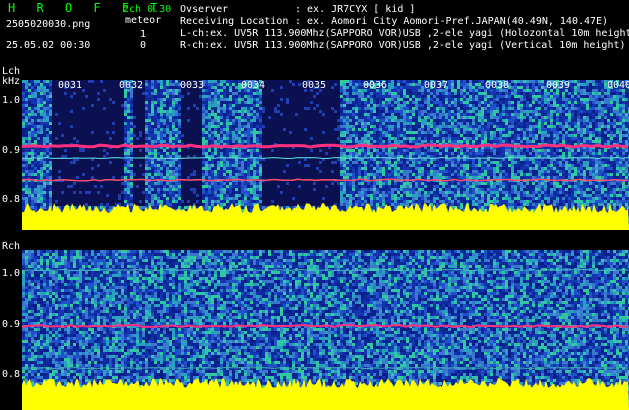 The height and width of the screenshot is (410, 629). What do you see at coordinates (204, 10) in the screenshot?
I see `observer-label: Ovserver` at bounding box center [204, 10].